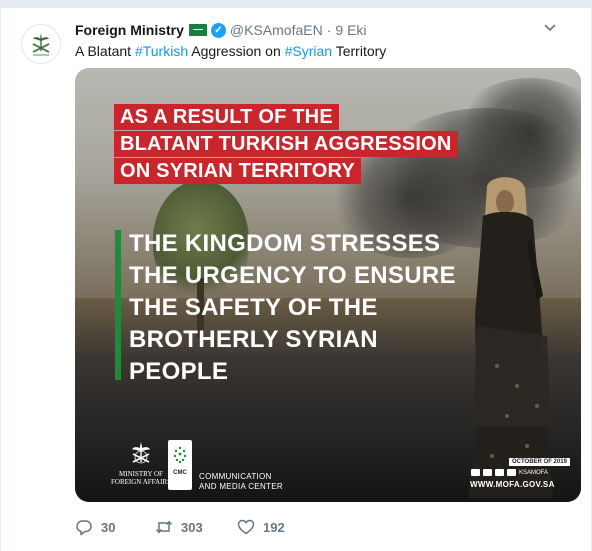  What do you see at coordinates (108, 527) in the screenshot?
I see `reply-count: 30` at bounding box center [108, 527].